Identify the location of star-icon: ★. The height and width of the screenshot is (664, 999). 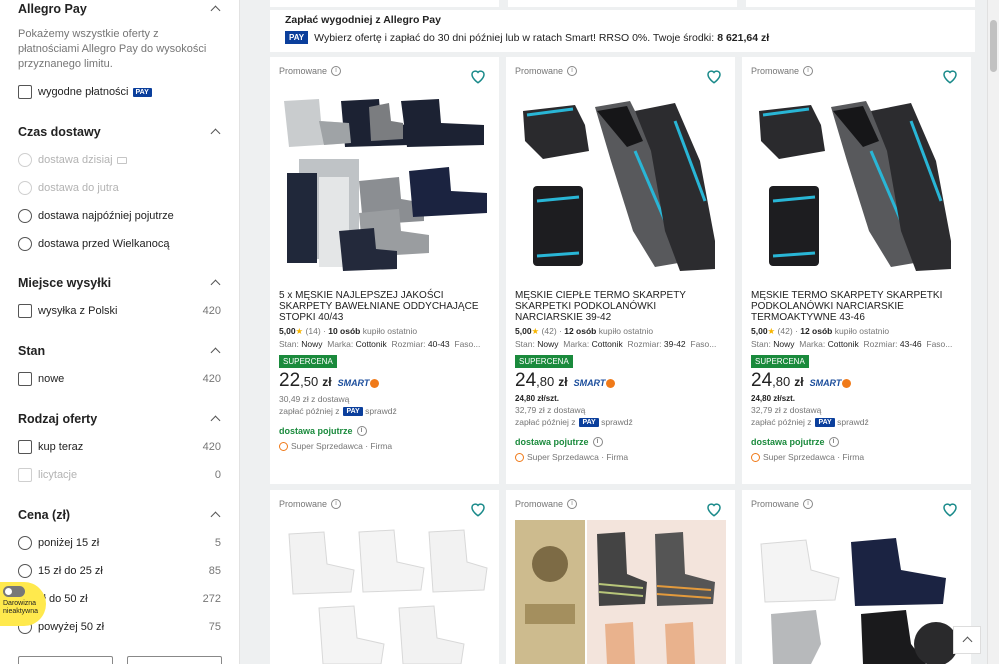
(771, 331).